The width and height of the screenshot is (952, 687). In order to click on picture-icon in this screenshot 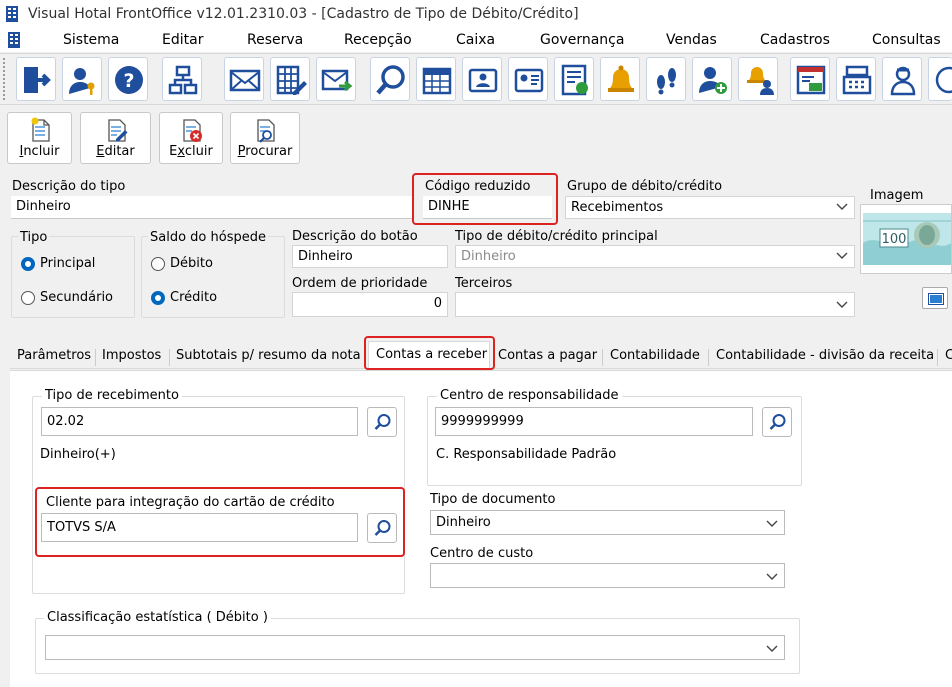, I will do `click(936, 299)`.